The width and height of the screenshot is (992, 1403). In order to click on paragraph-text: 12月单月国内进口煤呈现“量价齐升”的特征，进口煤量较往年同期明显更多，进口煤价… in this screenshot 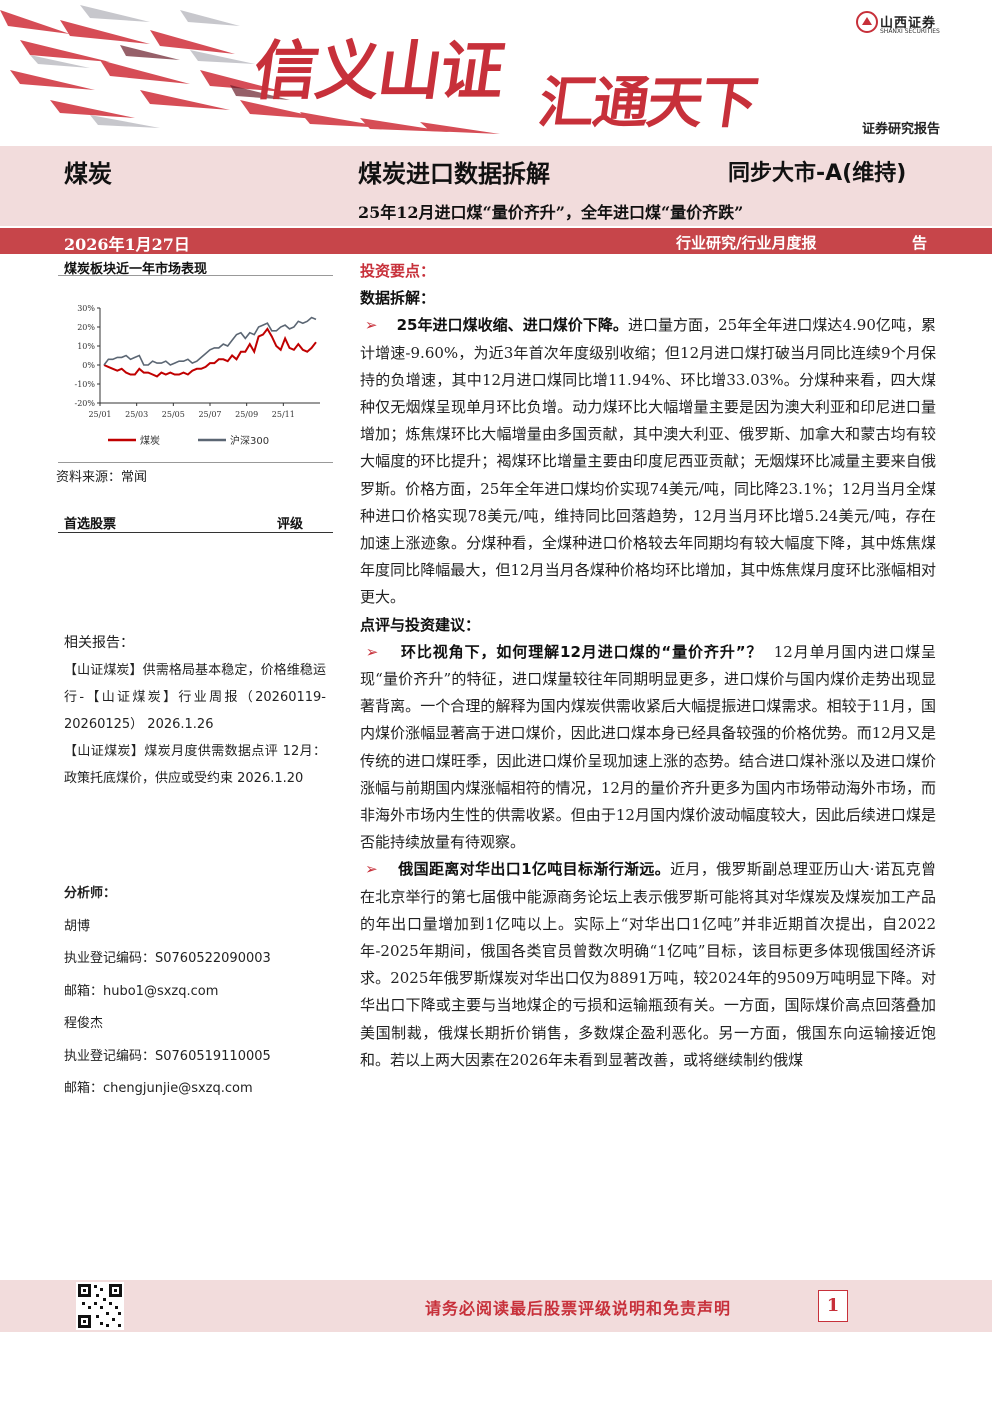, I will do `click(648, 747)`.